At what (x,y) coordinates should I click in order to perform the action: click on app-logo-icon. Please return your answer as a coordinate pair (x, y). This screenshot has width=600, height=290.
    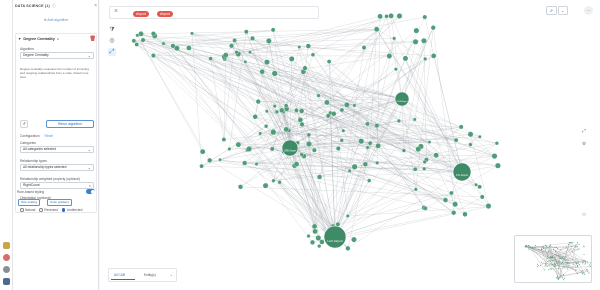
    Looking at the image, I should click on (6, 281).